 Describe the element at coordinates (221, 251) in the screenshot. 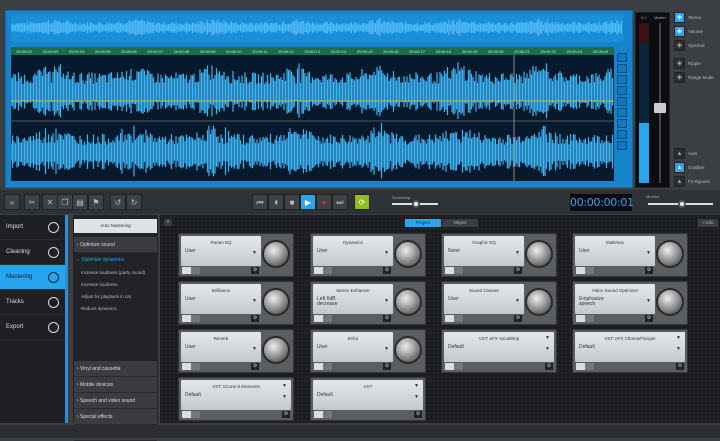

I see `preset-dropdown: Param EQ User ▼` at that location.